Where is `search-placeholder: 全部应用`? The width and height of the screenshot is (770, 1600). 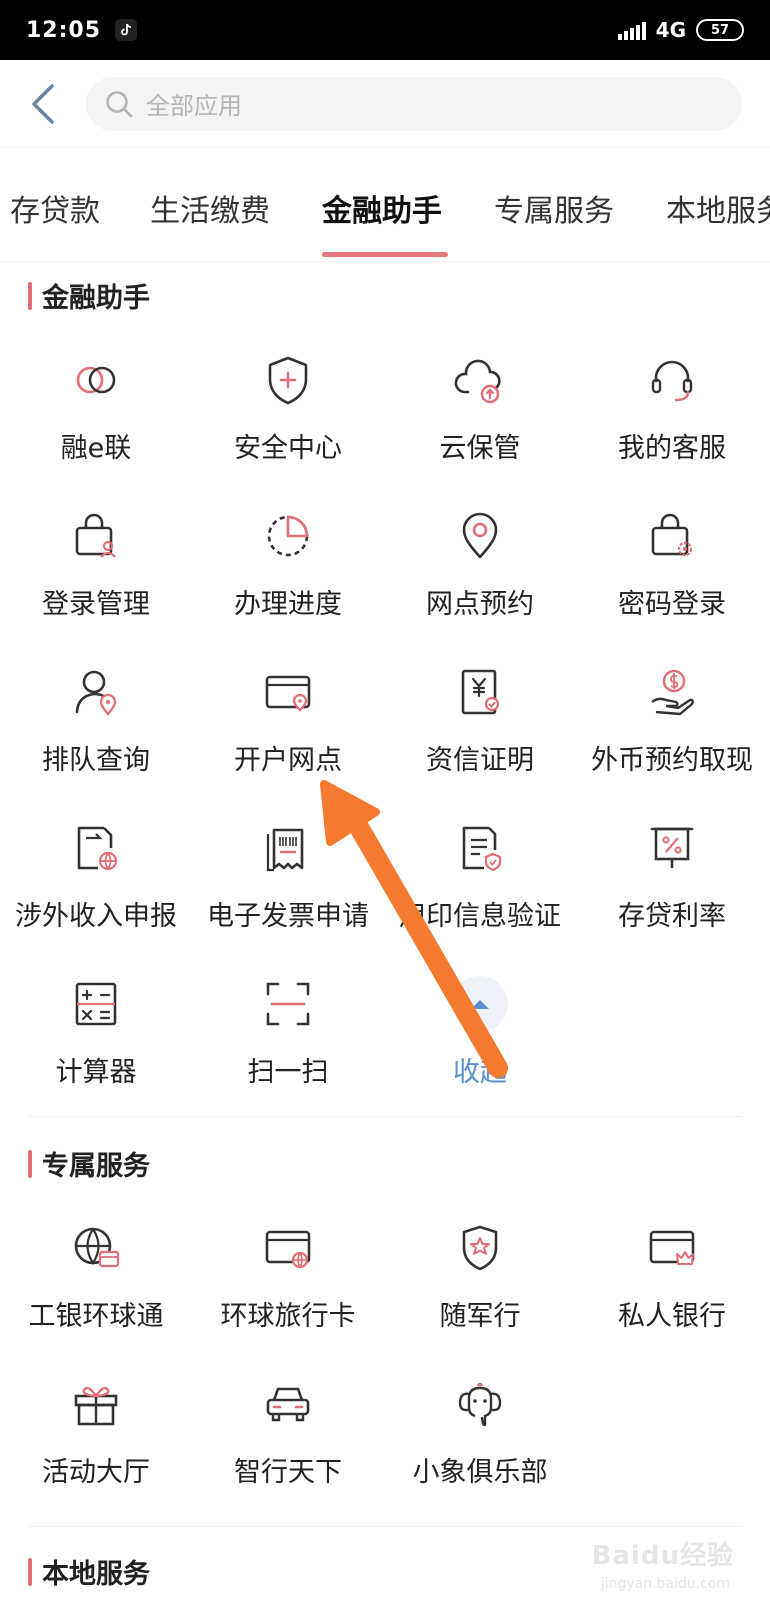
search-placeholder: 全部应用 is located at coordinates (194, 106).